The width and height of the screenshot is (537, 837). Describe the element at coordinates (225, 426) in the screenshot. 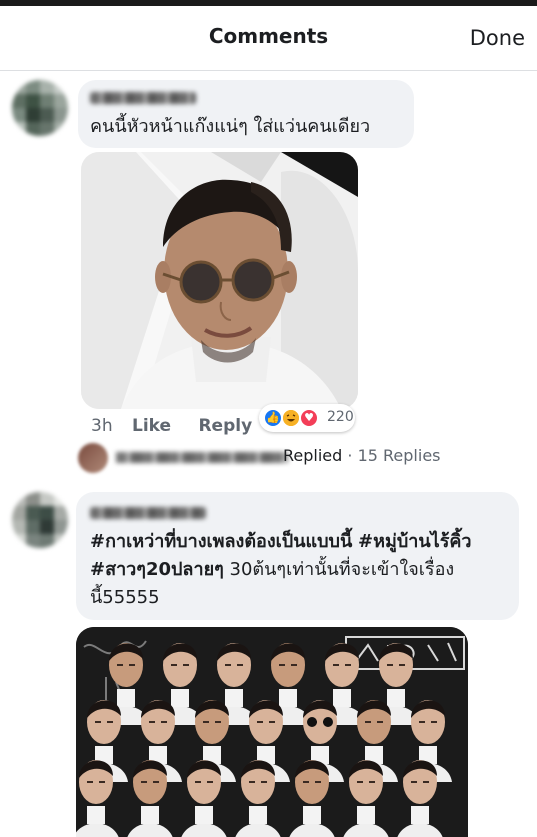

I see `reply-button: Reply` at that location.